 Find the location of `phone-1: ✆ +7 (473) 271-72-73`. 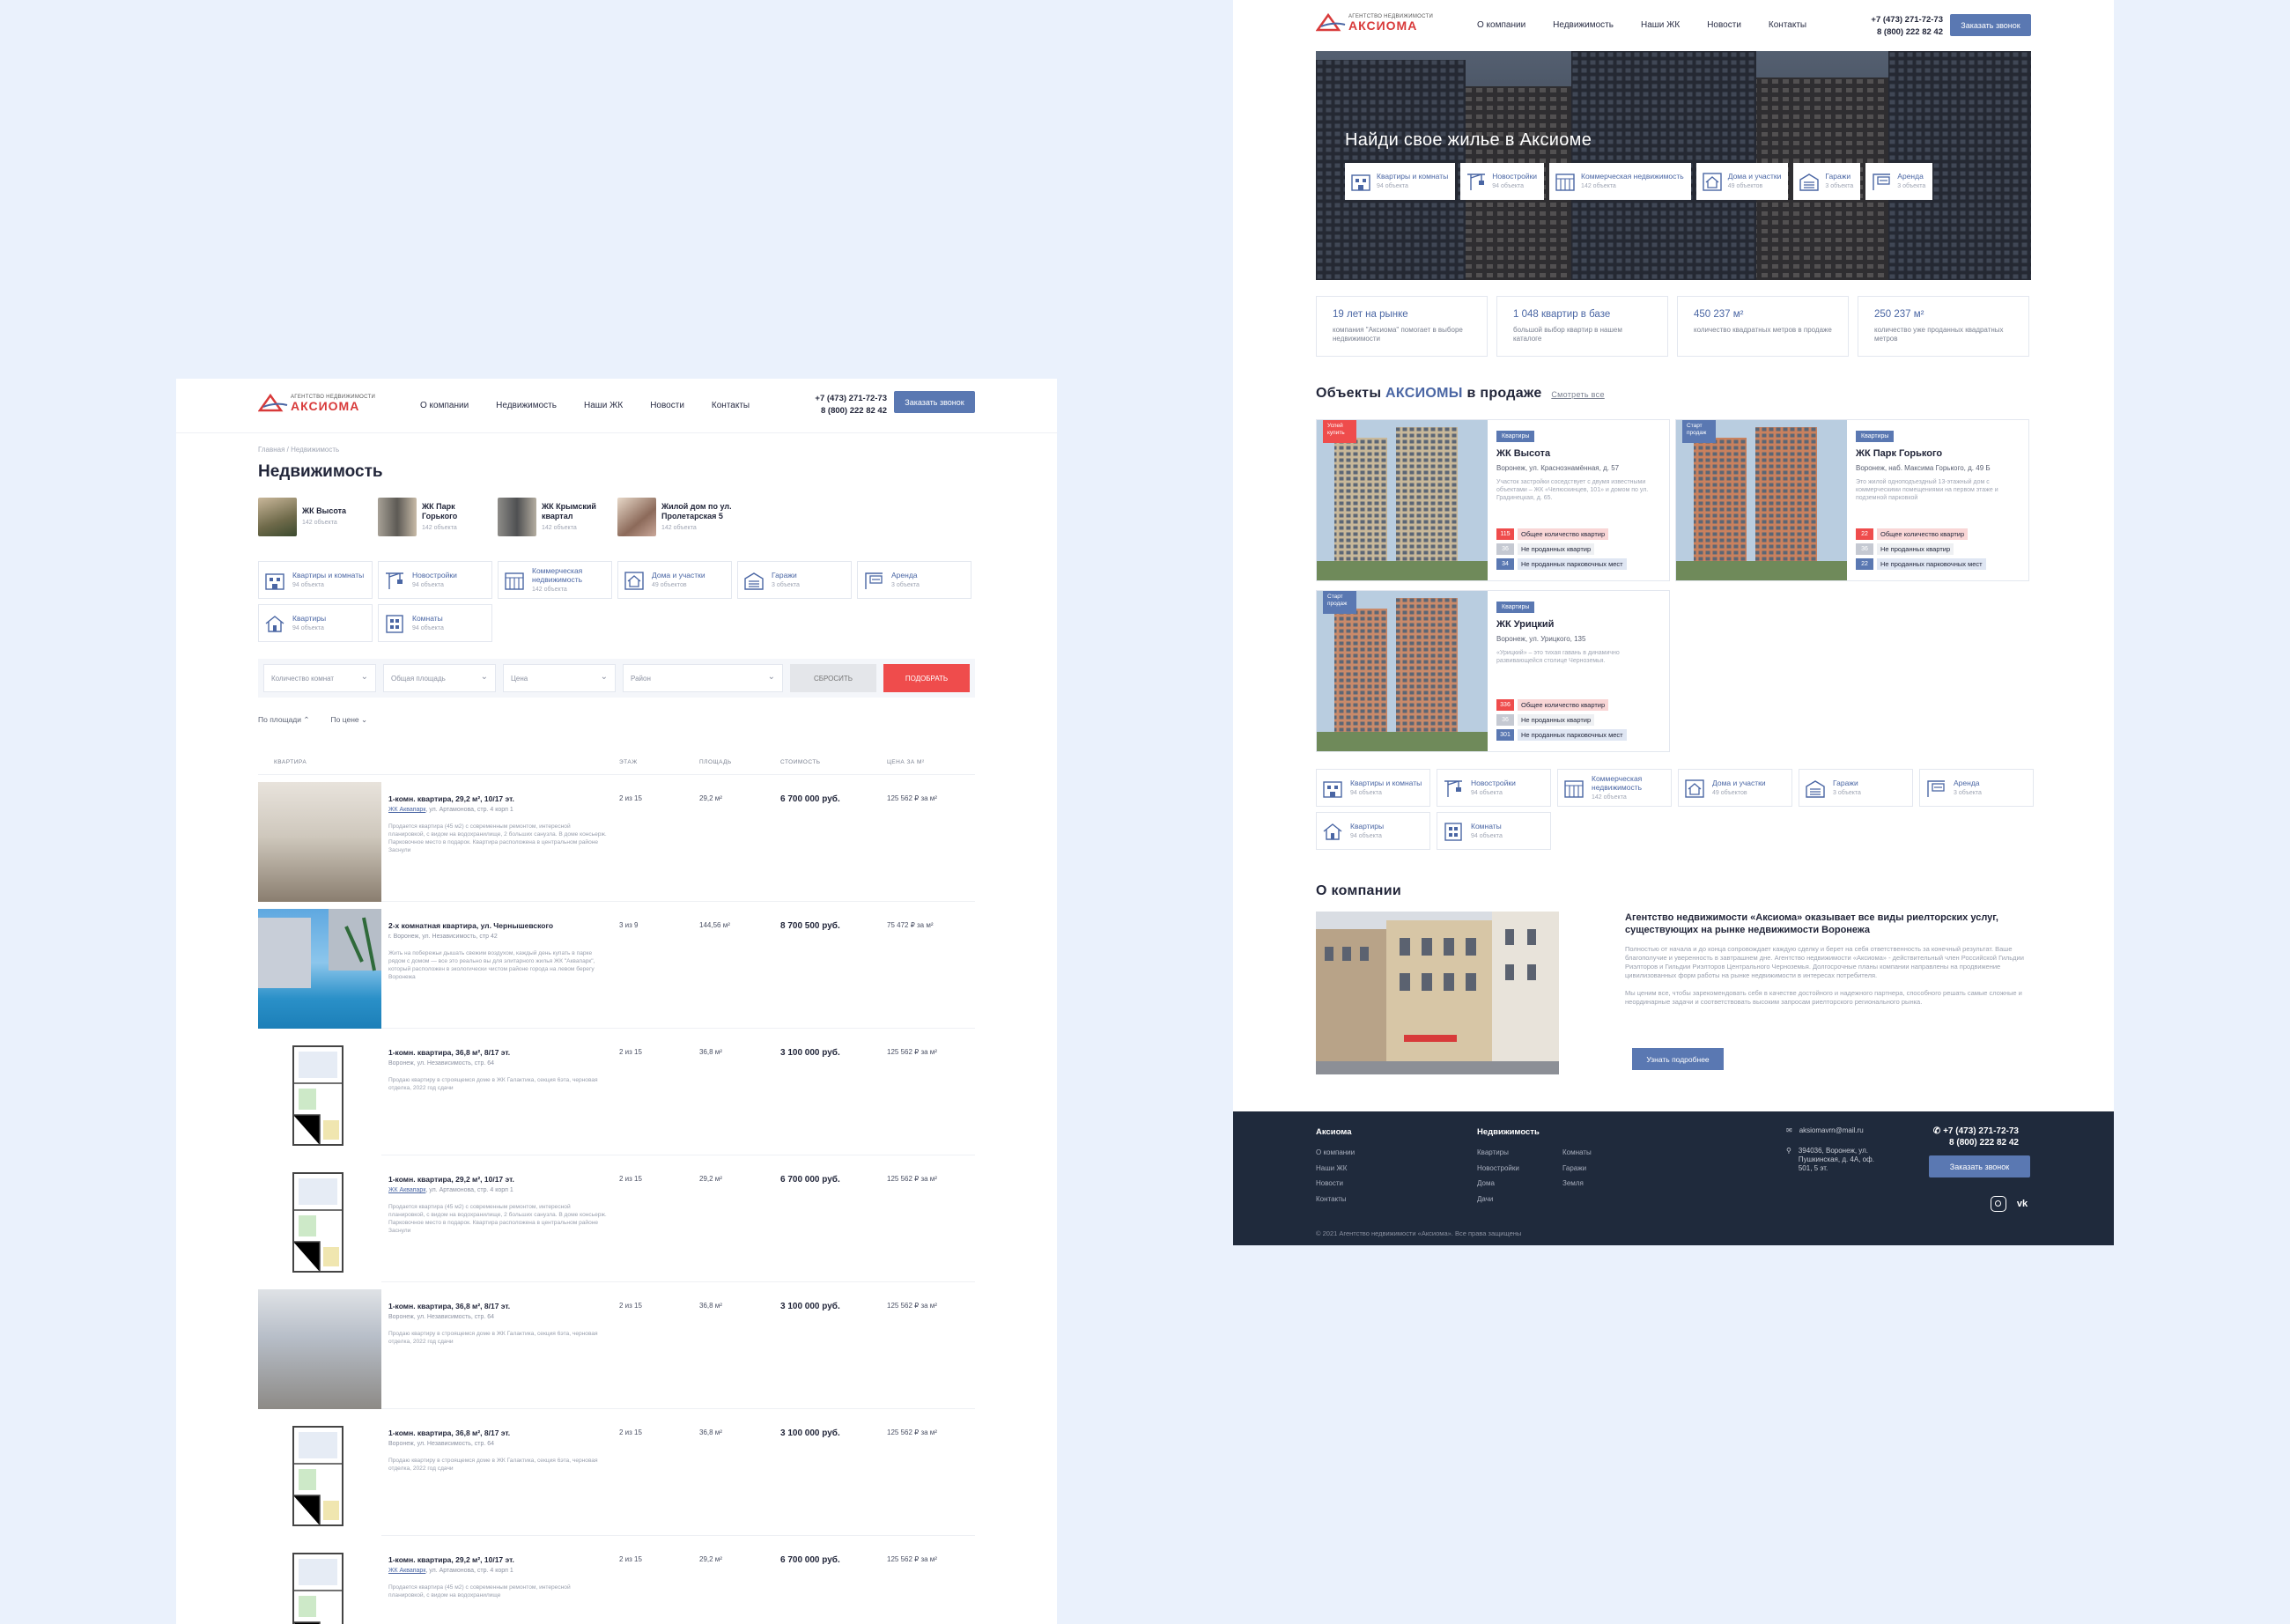

phone-1: ✆ +7 (473) 271-72-73 is located at coordinates (1974, 1131).